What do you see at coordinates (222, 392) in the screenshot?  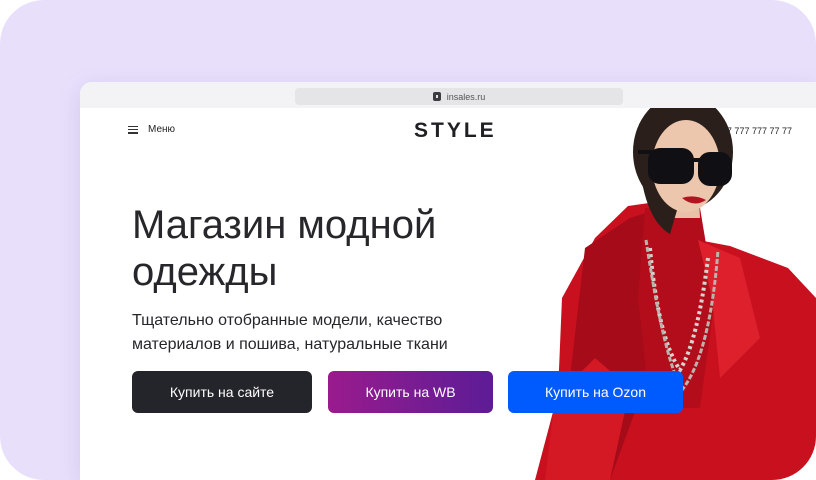 I see `buy-on-site-button: Купить на сайте` at bounding box center [222, 392].